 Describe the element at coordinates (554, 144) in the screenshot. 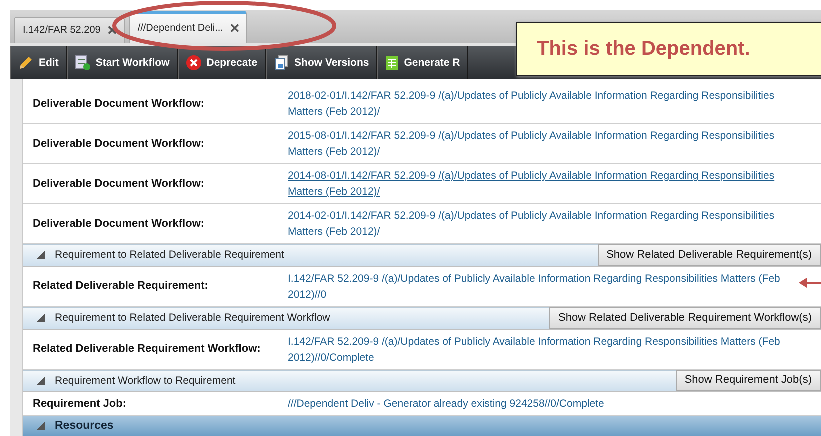

I see `value-link: 2015-08-01/I.142/FAR 52.209-9 /(a)/Updates of Publicly Available Information Regarding Responsibilities Matters (Feb 2012)/` at that location.